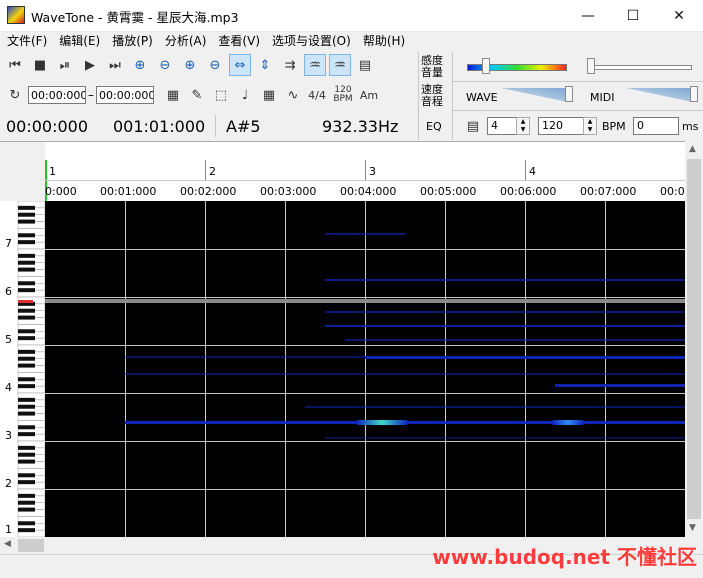 This screenshot has width=703, height=578. I want to click on maximize-button: ☐, so click(633, 15).